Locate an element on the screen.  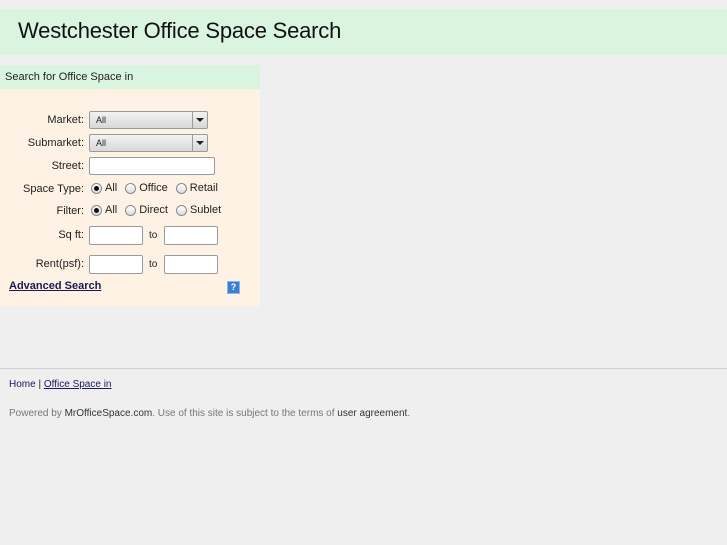
help-icon: ? is located at coordinates (233, 287).